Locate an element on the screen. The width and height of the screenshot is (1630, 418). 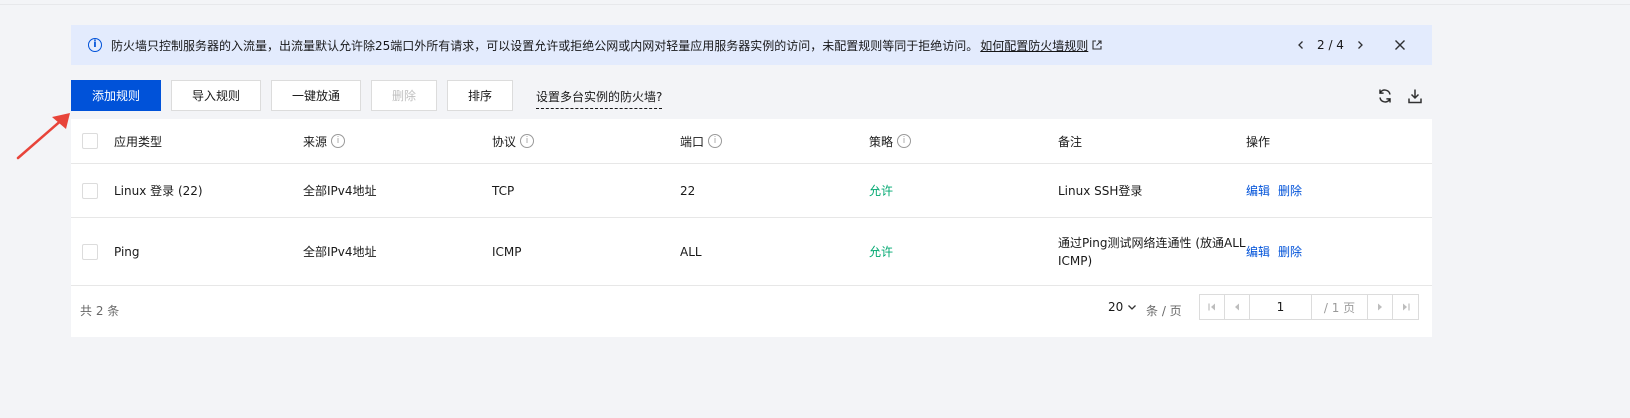
page-size-select: 20 is located at coordinates (1122, 307).